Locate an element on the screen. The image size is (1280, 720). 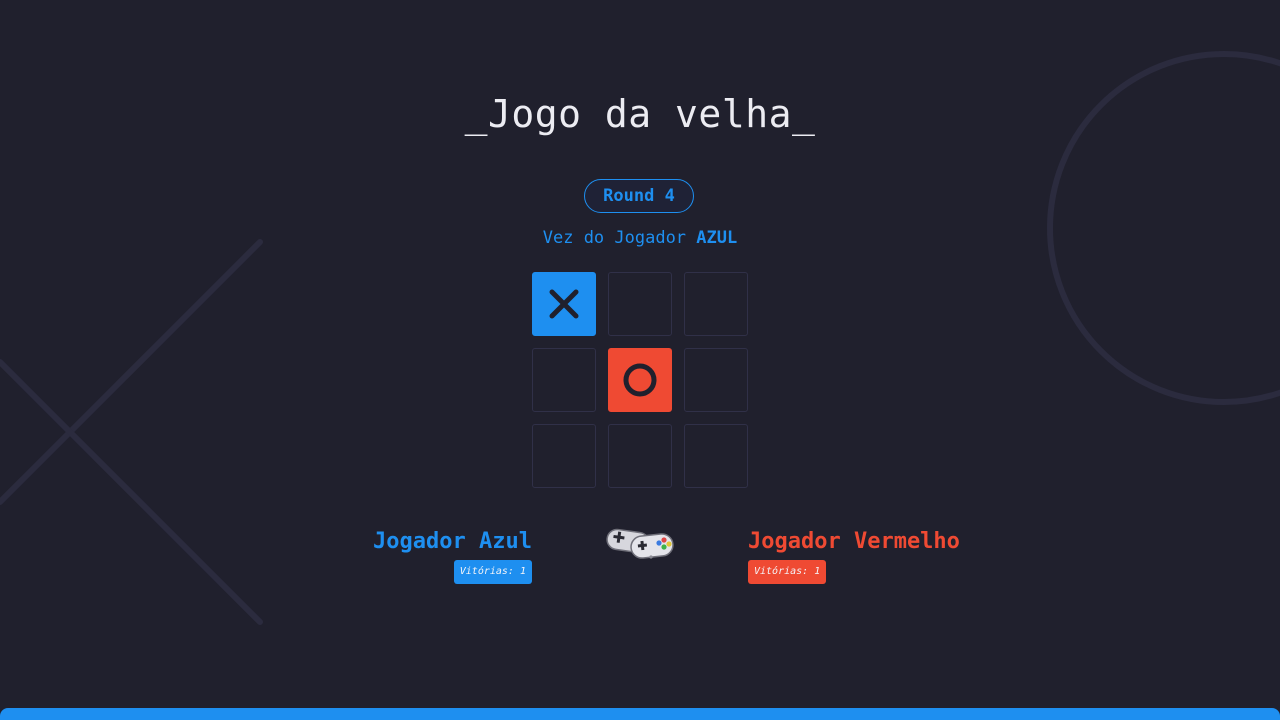
player-red-name: Jogador Vermelho is located at coordinates (854, 541).